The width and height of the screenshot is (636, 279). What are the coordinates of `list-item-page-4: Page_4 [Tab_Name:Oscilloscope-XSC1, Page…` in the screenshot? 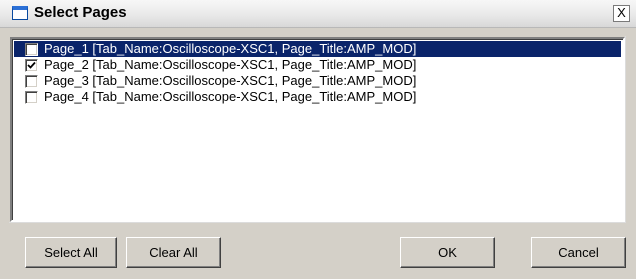 It's located at (317, 97).